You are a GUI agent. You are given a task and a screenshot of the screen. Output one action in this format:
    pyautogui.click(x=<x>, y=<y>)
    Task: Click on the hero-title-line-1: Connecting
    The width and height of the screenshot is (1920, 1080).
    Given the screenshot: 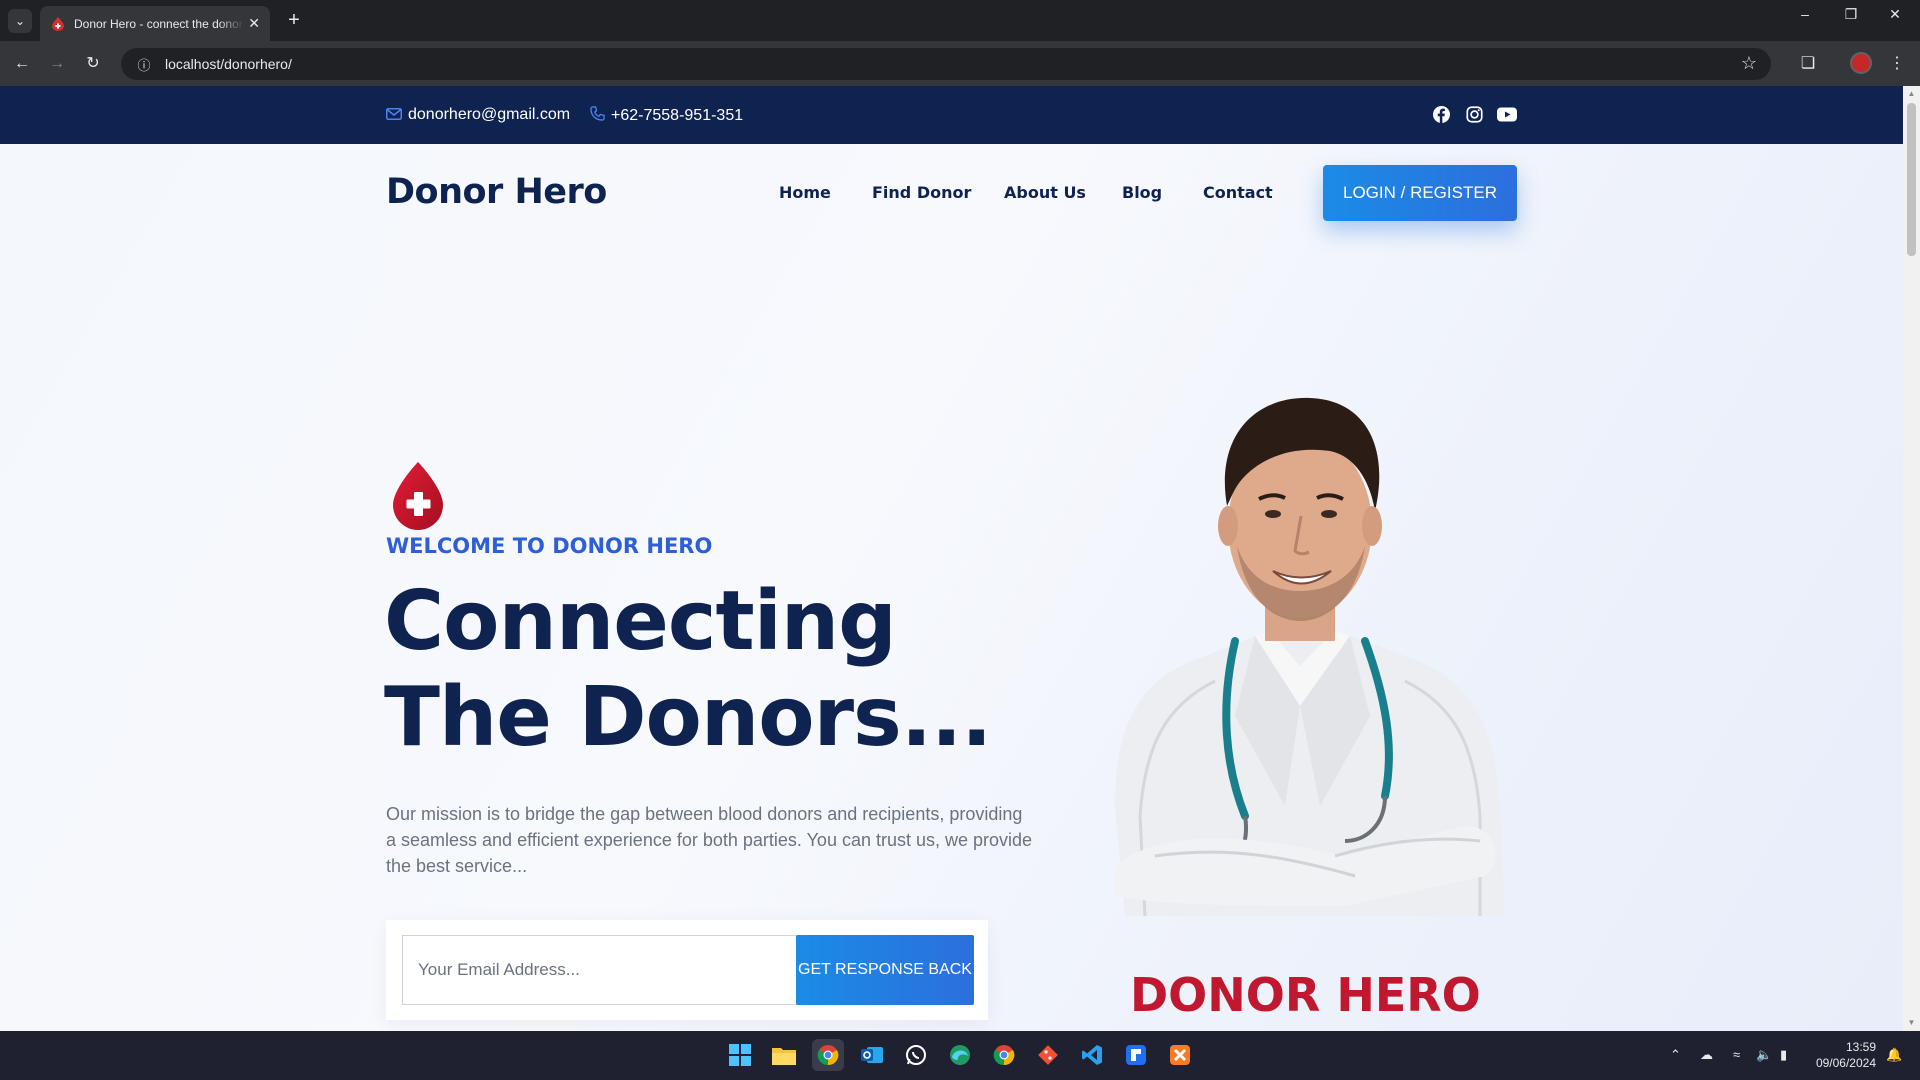 What is the action you would take?
    pyautogui.click(x=640, y=621)
    